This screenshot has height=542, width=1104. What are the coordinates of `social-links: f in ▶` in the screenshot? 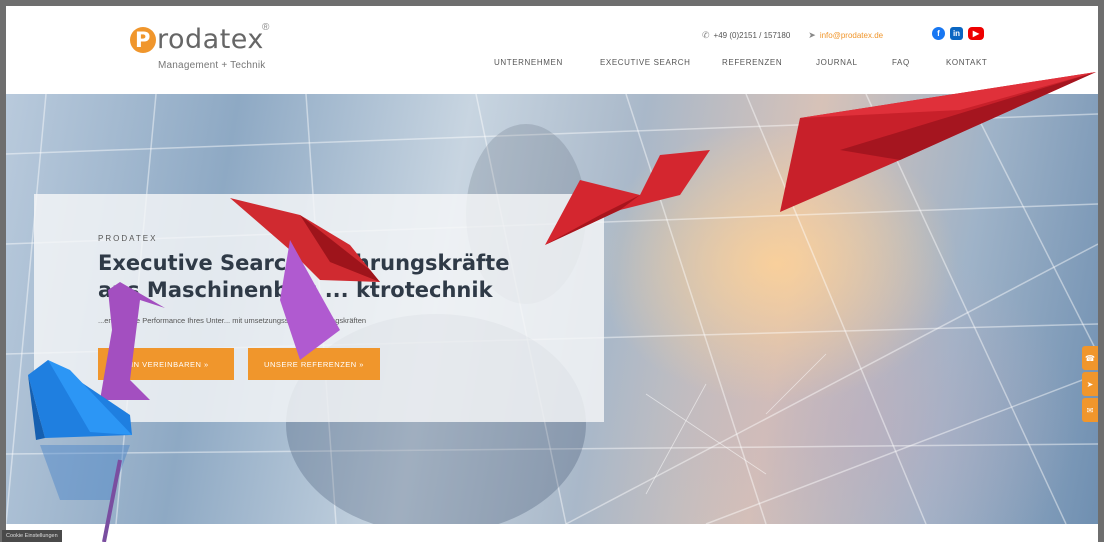 It's located at (958, 33).